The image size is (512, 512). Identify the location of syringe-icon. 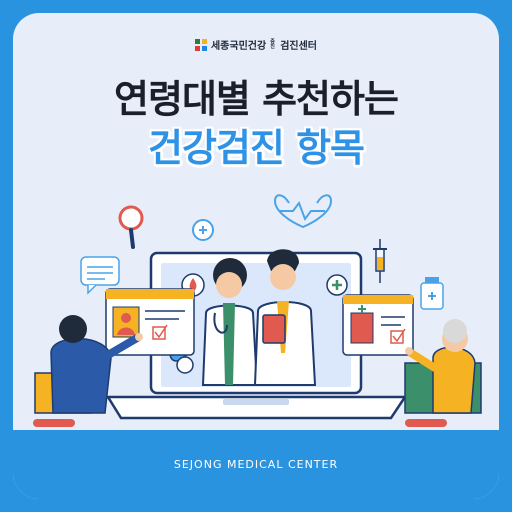
(380, 261).